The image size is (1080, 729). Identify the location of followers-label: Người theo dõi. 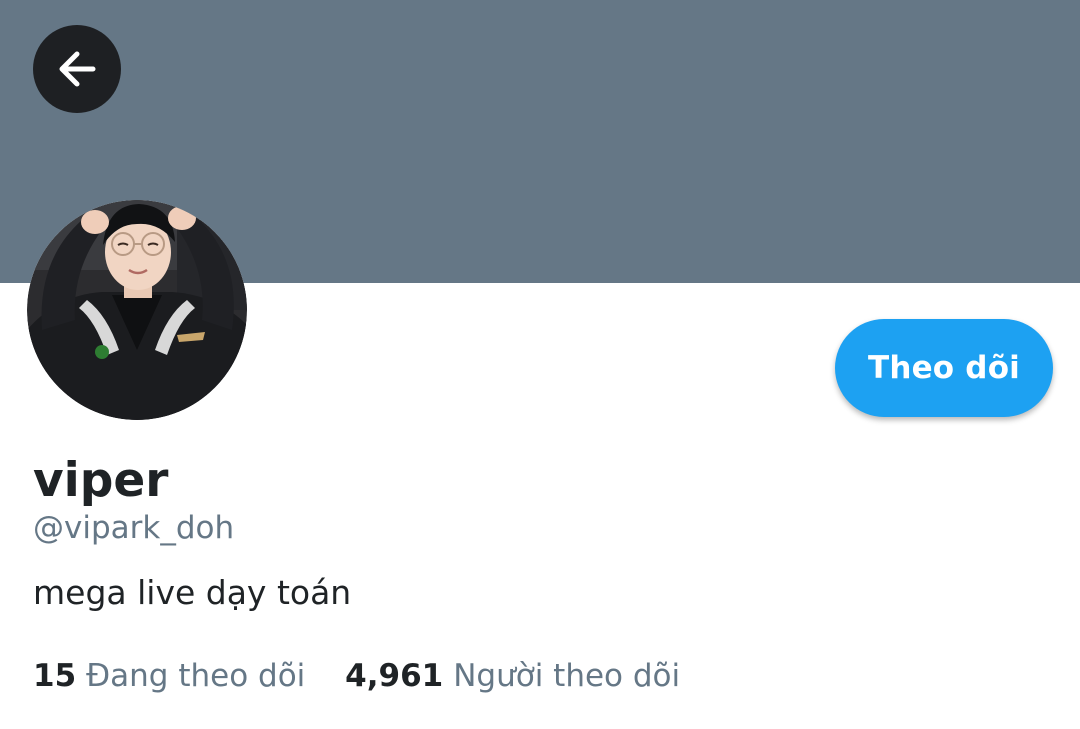
(567, 676).